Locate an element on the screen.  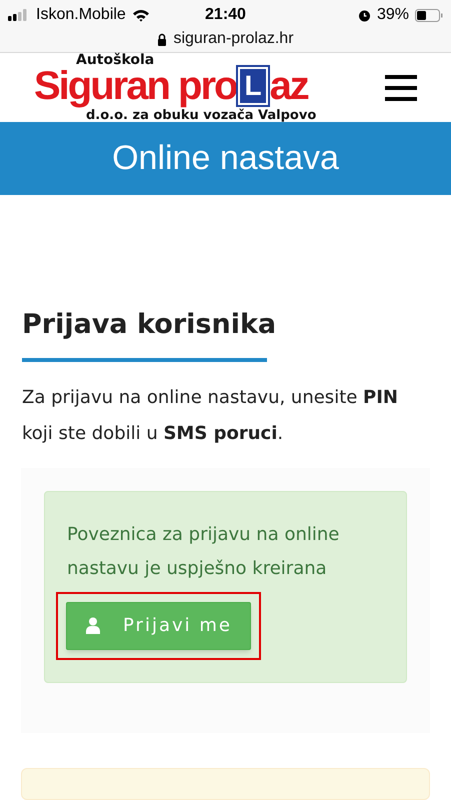
logo-title-end: az is located at coordinates (289, 86).